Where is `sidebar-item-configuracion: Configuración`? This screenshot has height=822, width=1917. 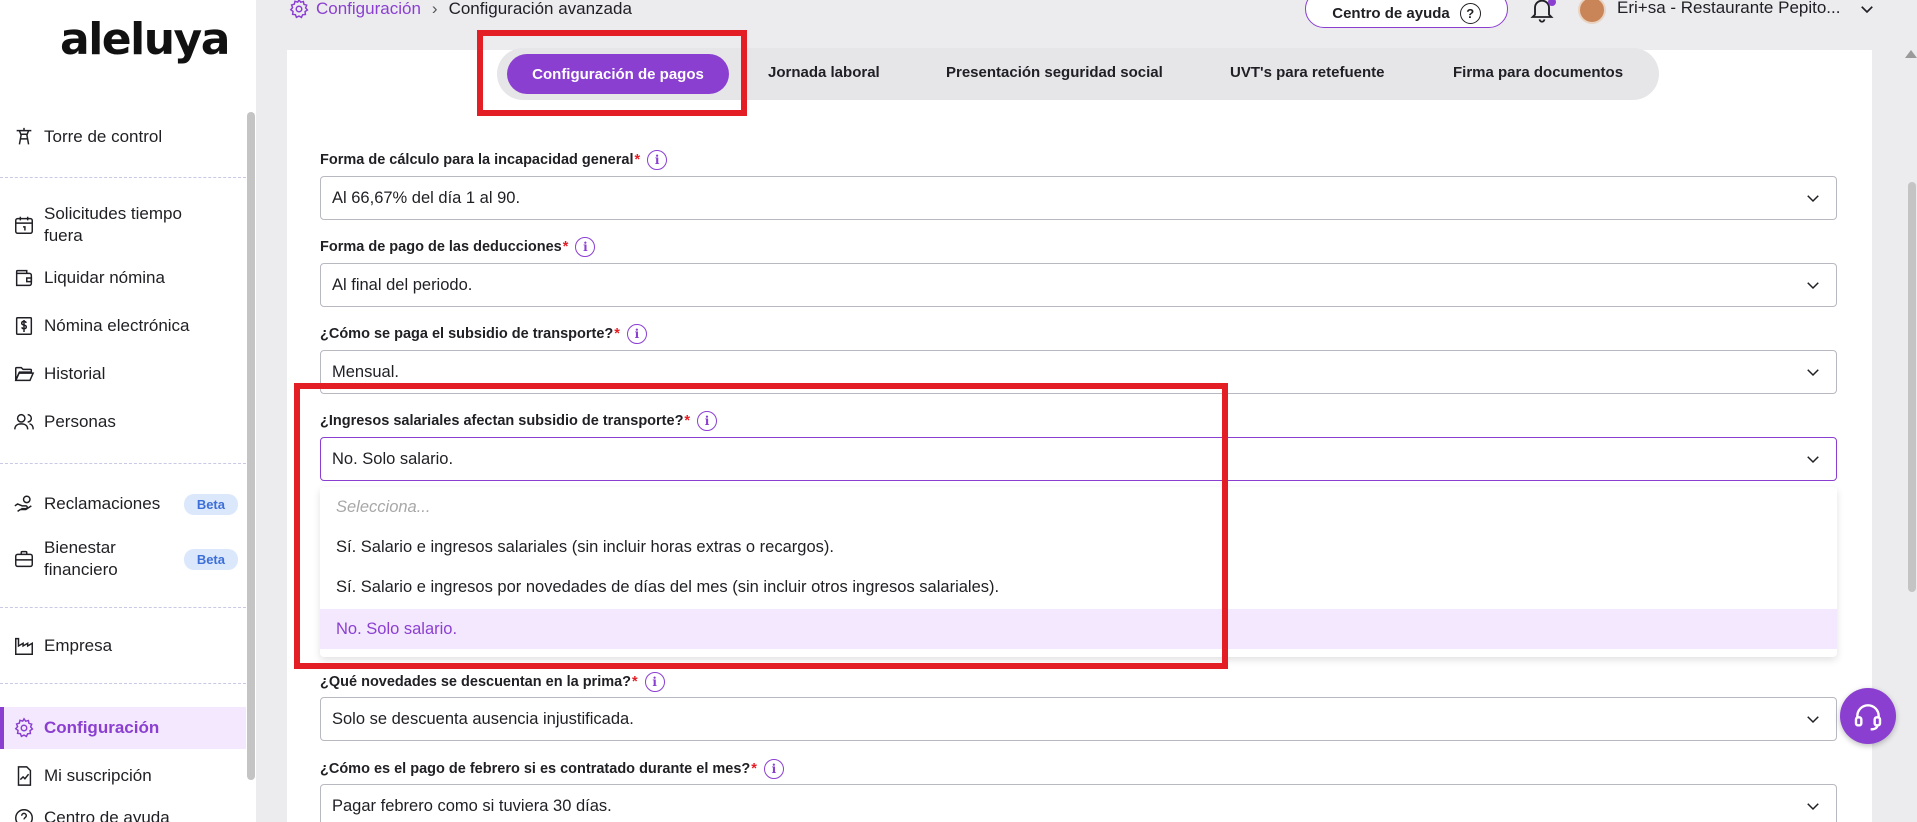
sidebar-item-configuracion: Configuración is located at coordinates (123, 728).